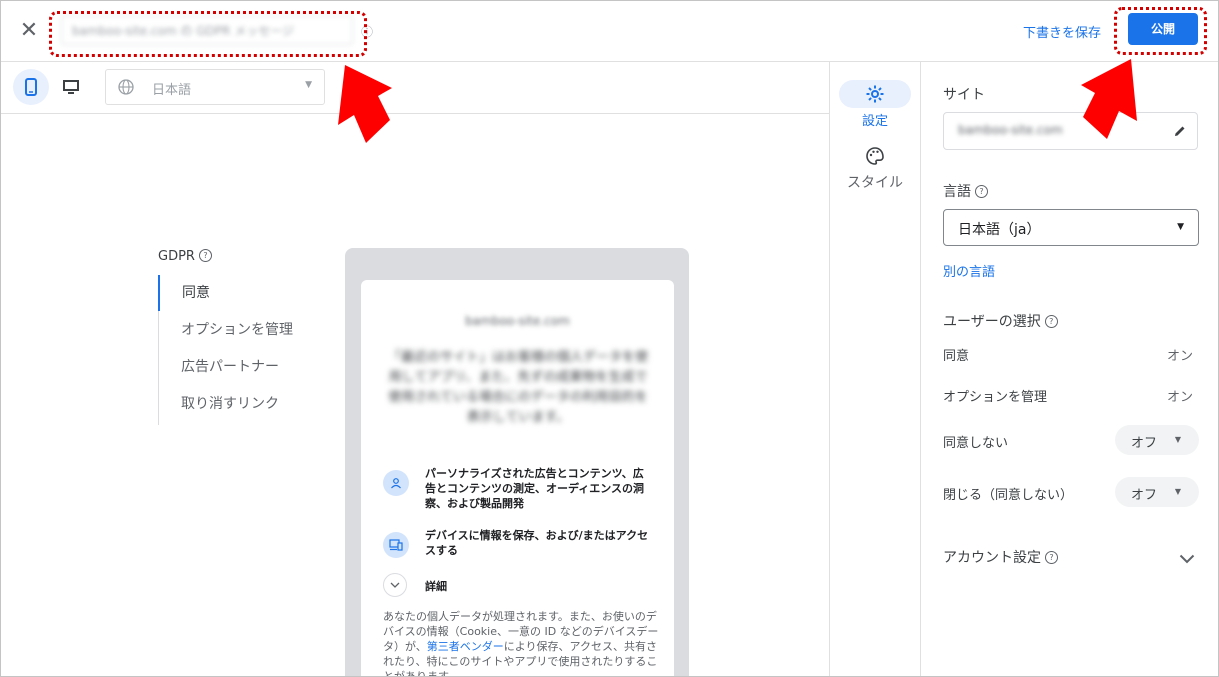 The image size is (1219, 677). I want to click on gear-icon, so click(875, 94).